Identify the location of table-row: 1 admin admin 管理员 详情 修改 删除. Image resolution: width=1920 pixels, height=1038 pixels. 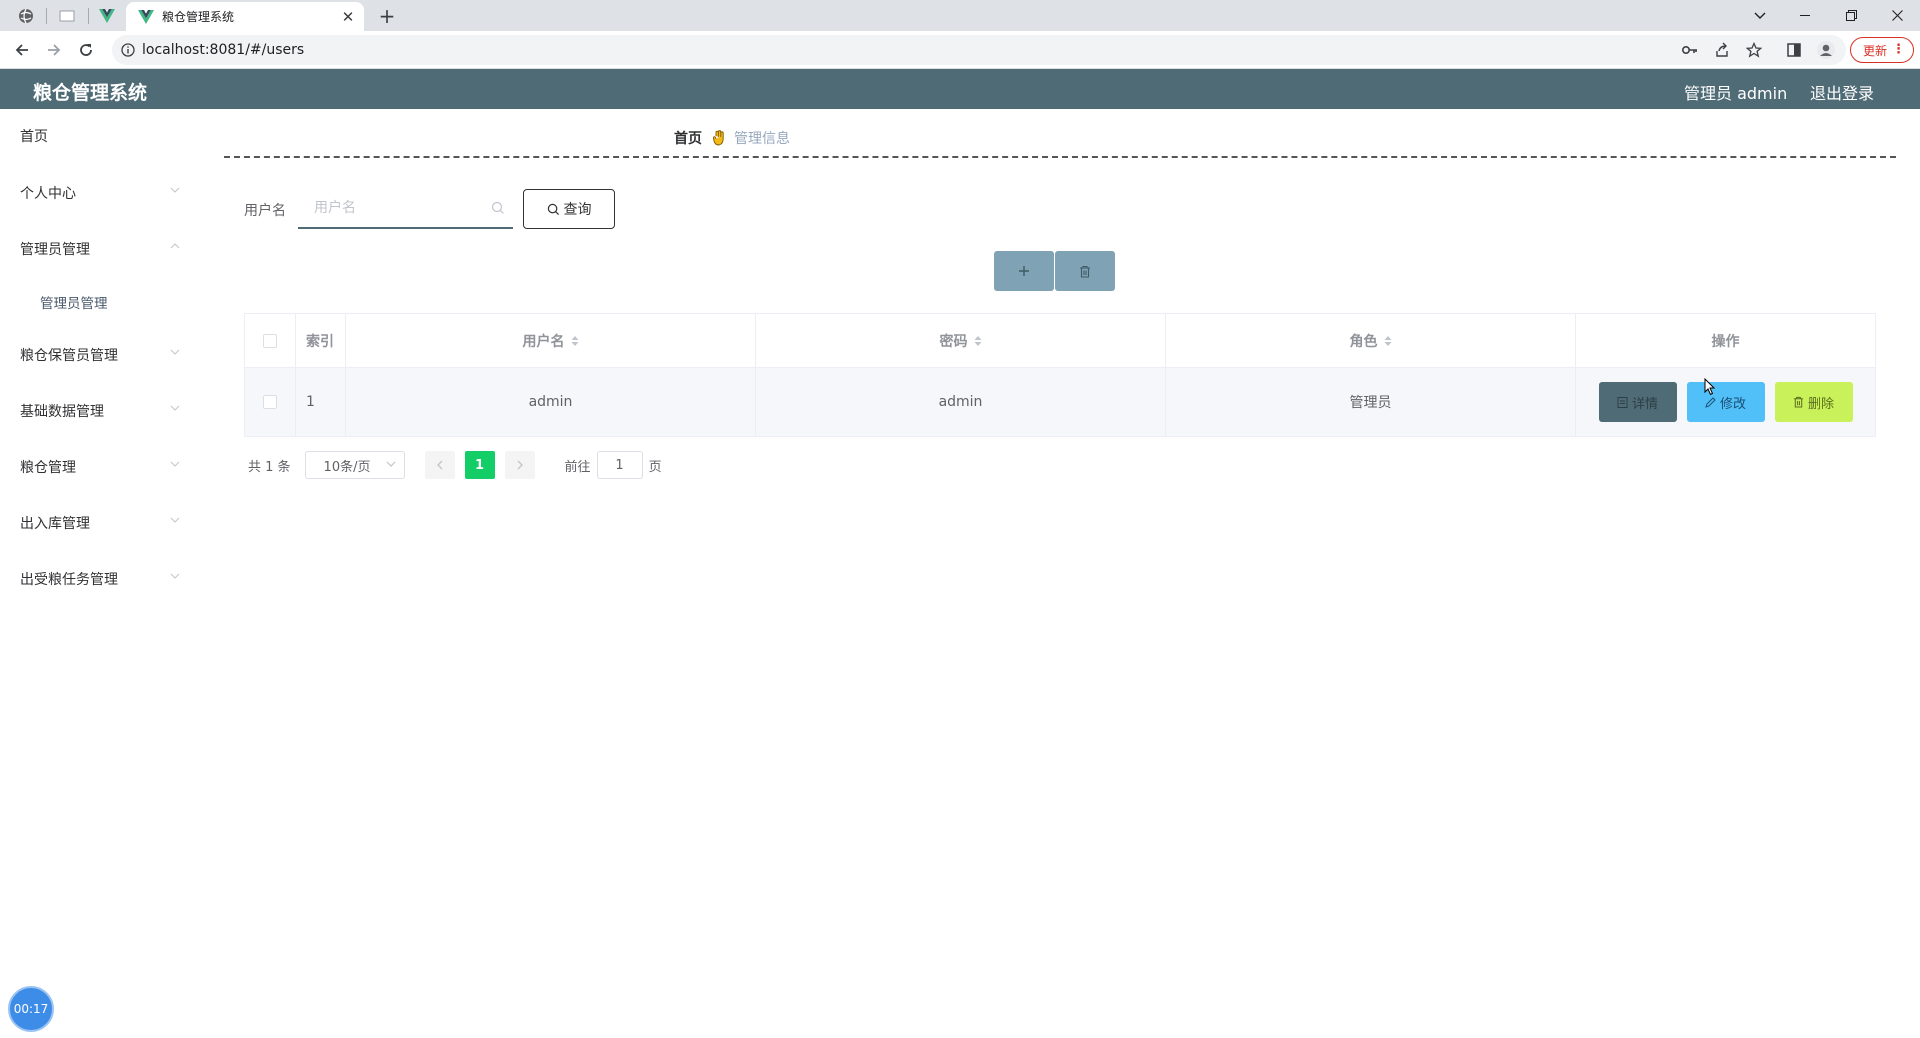
(1060, 402).